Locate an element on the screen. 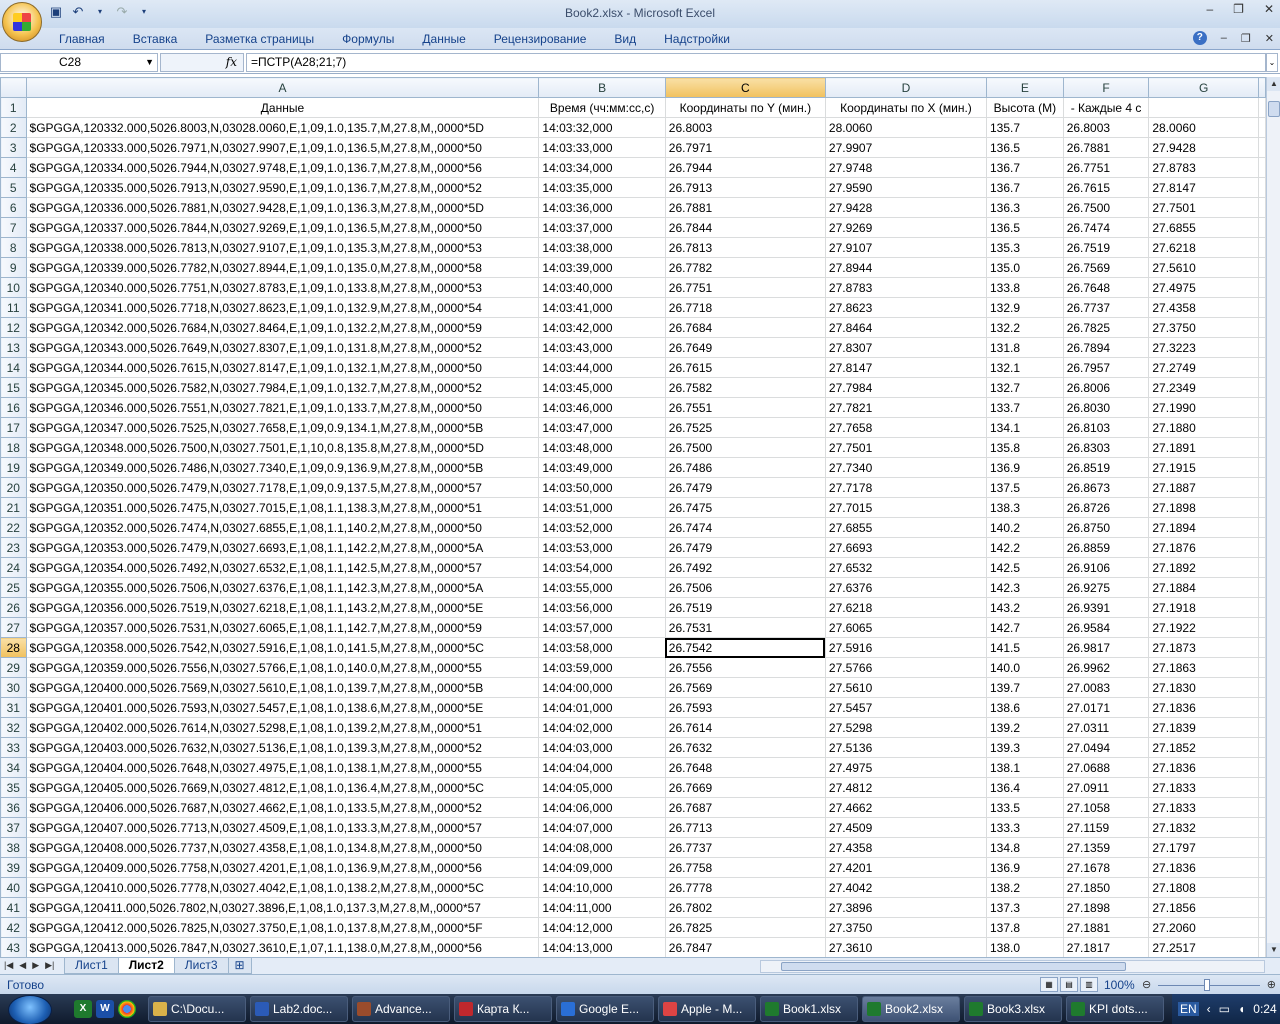 This screenshot has height=1024, width=1280. cell: 14:04:11,000 is located at coordinates (602, 907).